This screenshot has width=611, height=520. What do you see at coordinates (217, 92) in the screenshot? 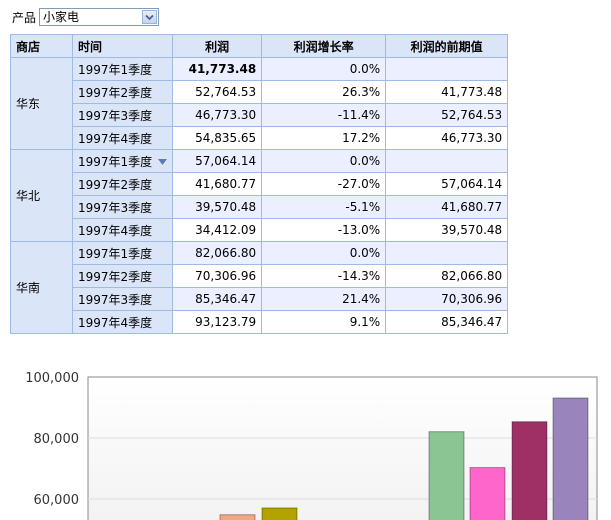
I see `profit-cell: 52,764.53` at bounding box center [217, 92].